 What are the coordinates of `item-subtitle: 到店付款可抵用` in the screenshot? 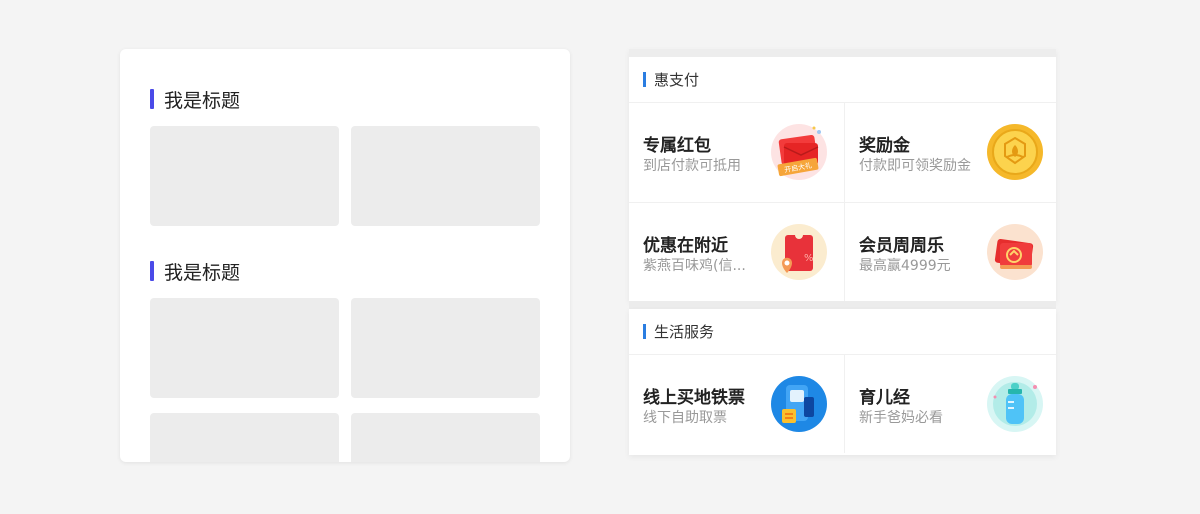 It's located at (692, 166).